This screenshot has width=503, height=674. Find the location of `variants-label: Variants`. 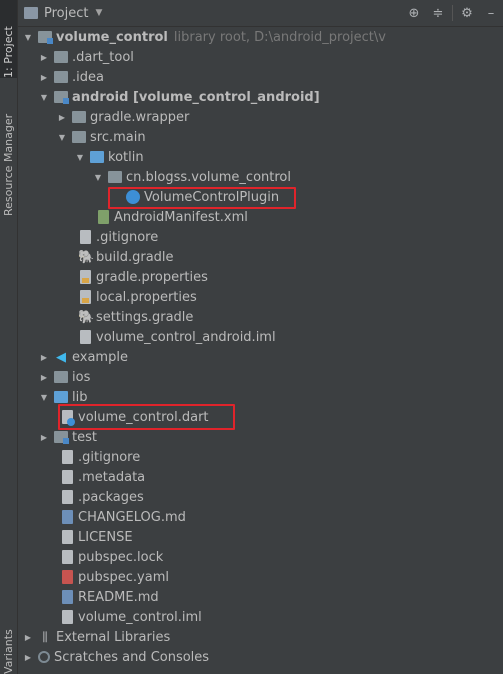

variants-label: Variants is located at coordinates (8, 651).